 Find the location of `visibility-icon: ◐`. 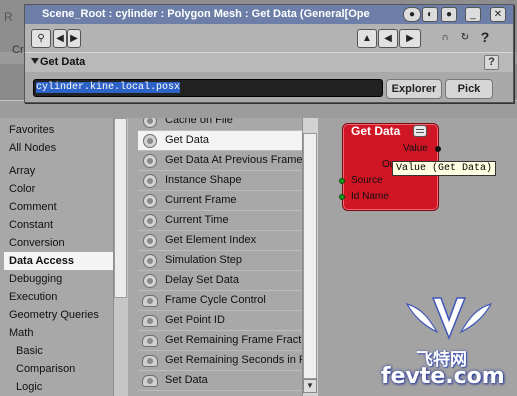

visibility-icon: ◐ is located at coordinates (430, 14).